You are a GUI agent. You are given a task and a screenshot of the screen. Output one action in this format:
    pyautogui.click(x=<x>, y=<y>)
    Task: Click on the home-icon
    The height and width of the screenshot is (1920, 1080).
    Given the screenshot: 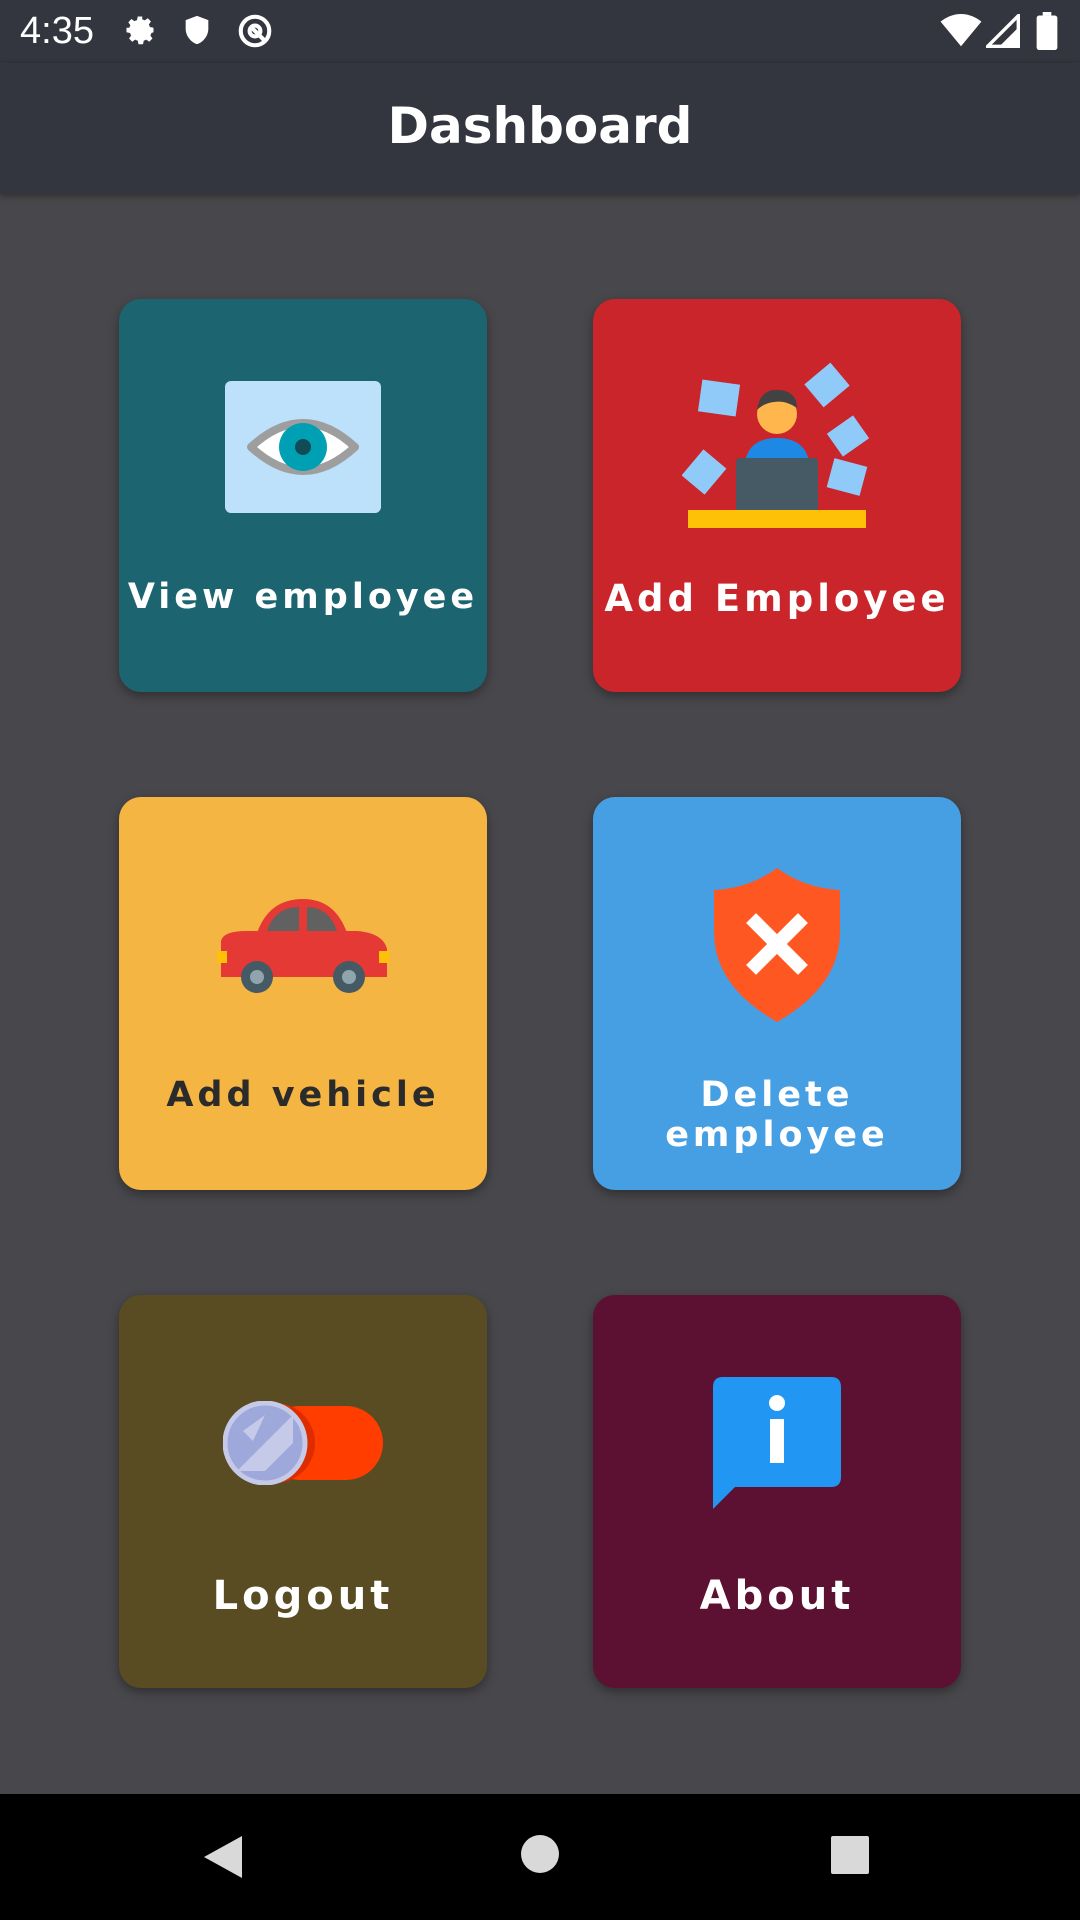 What is the action you would take?
    pyautogui.click(x=540, y=1856)
    